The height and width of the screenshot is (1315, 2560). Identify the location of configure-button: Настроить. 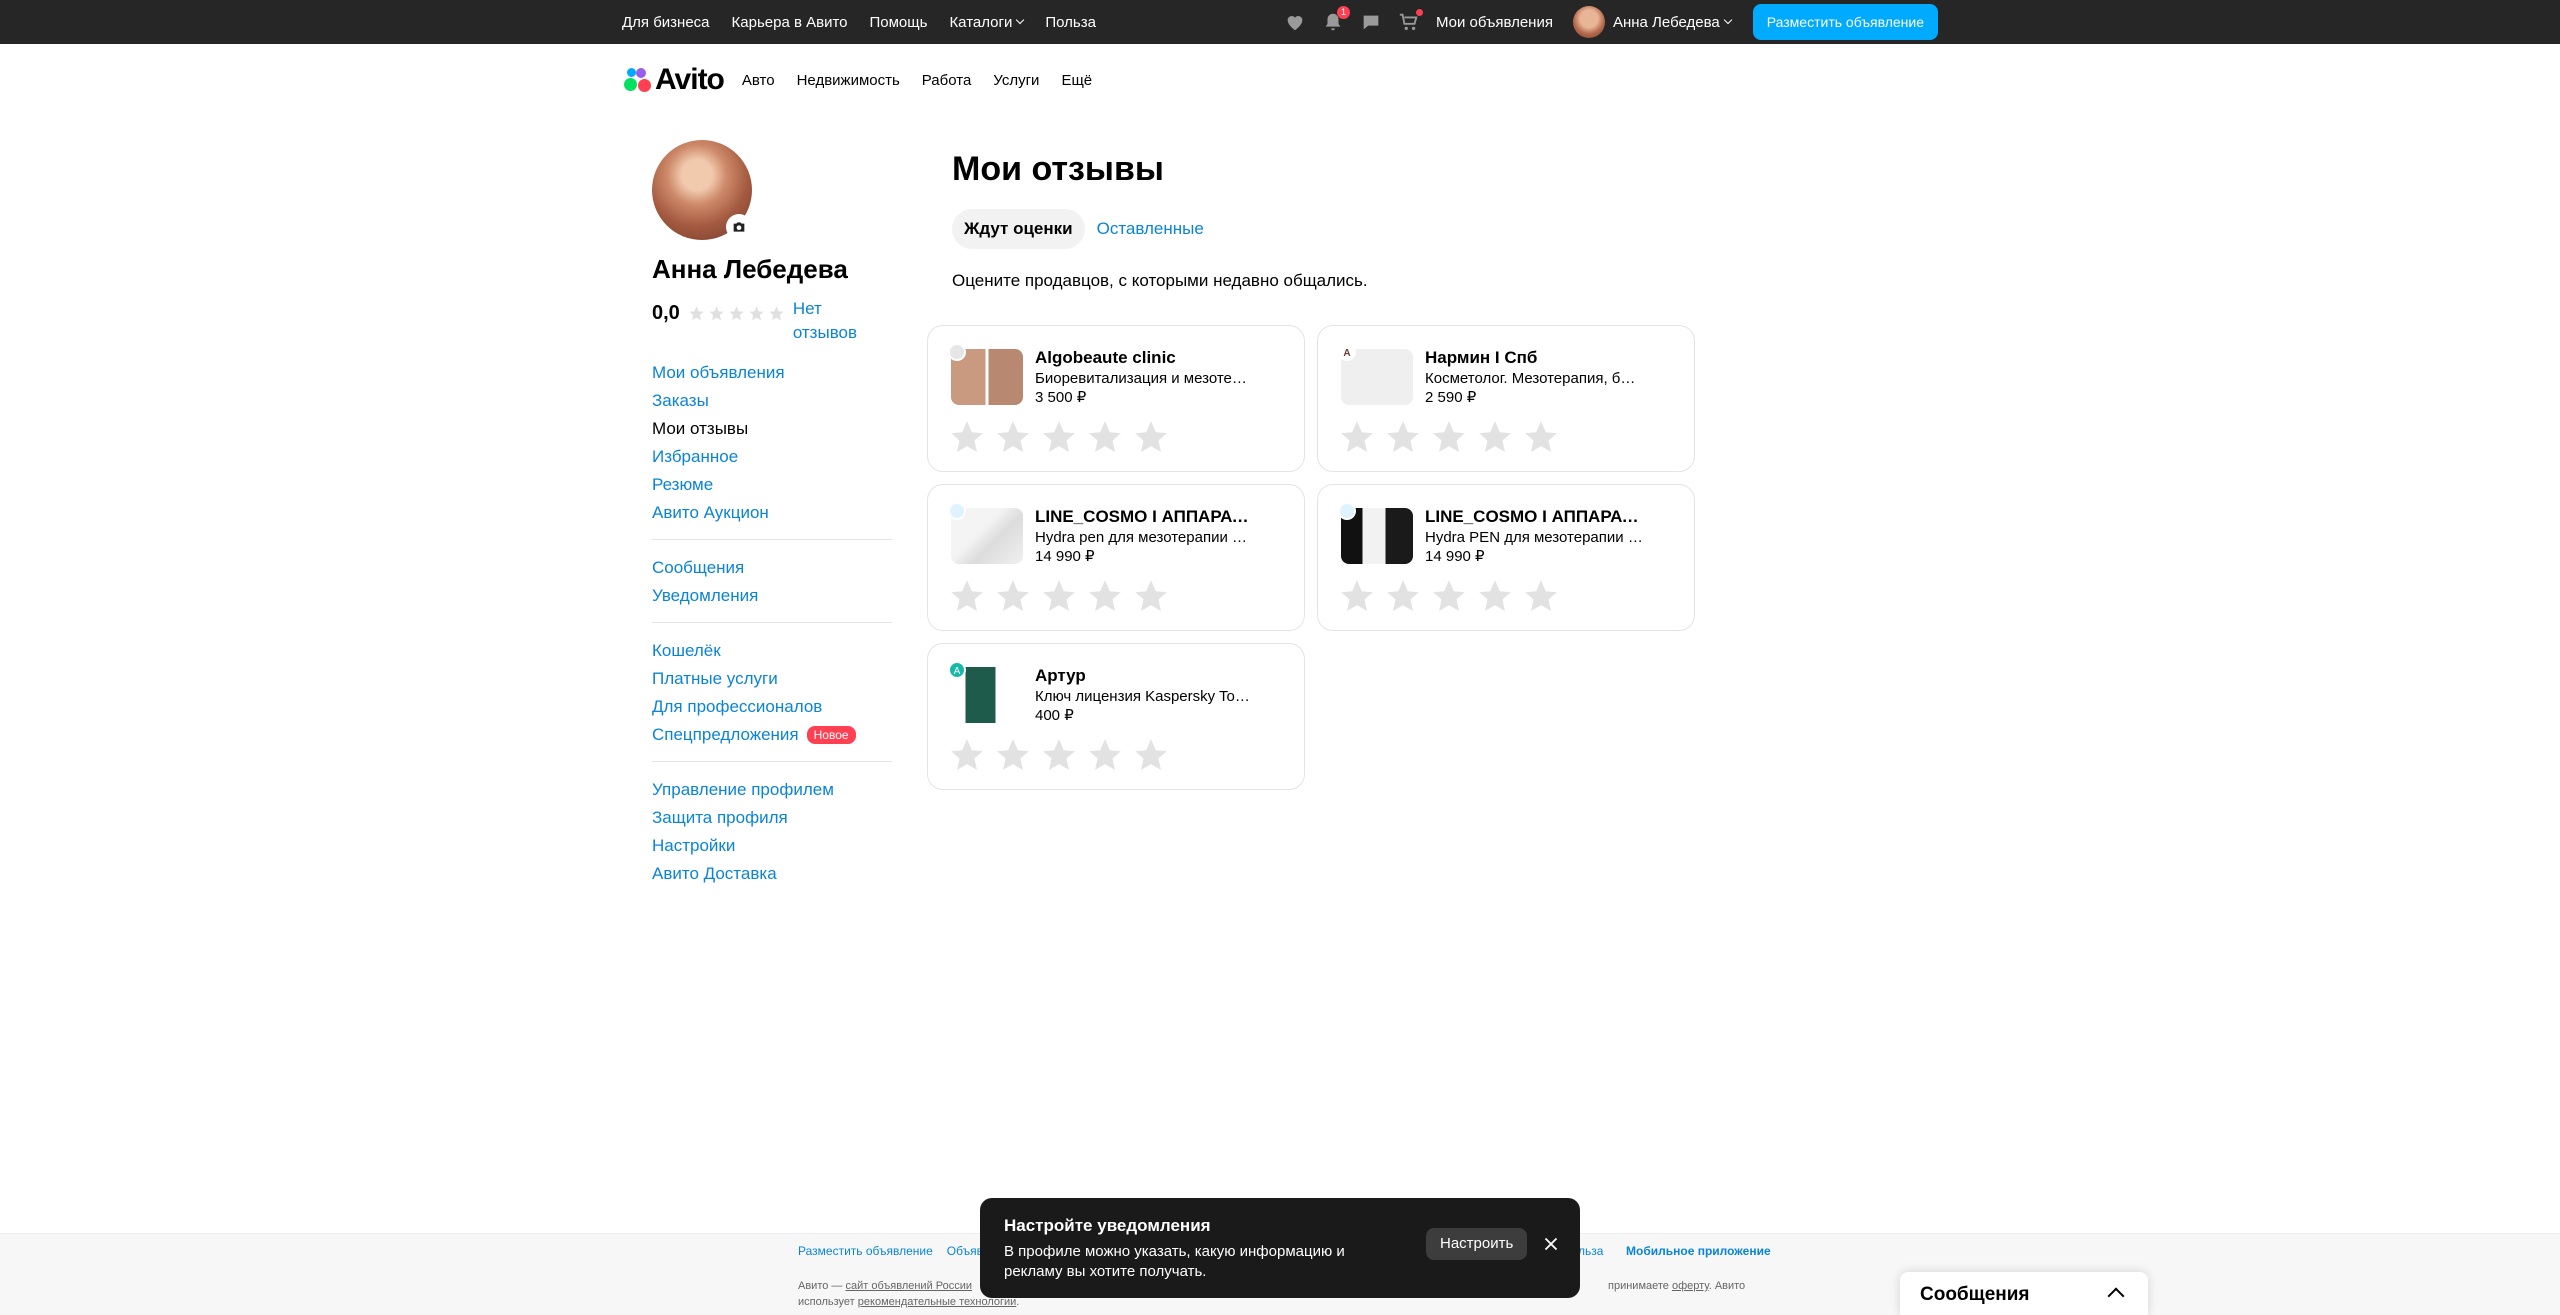
(1477, 1244).